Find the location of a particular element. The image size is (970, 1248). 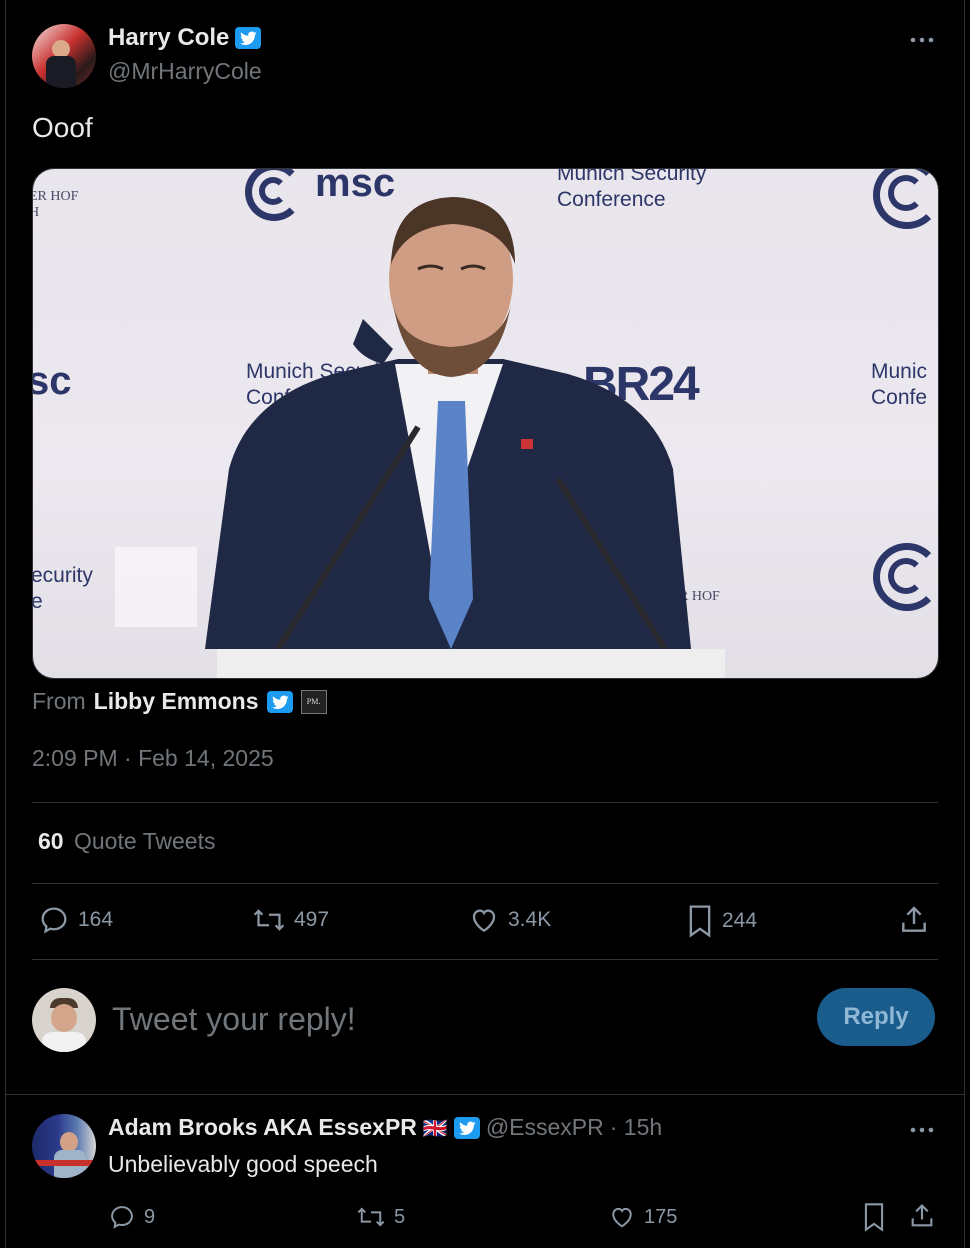

author-name: Harry Cole is located at coordinates (168, 38).